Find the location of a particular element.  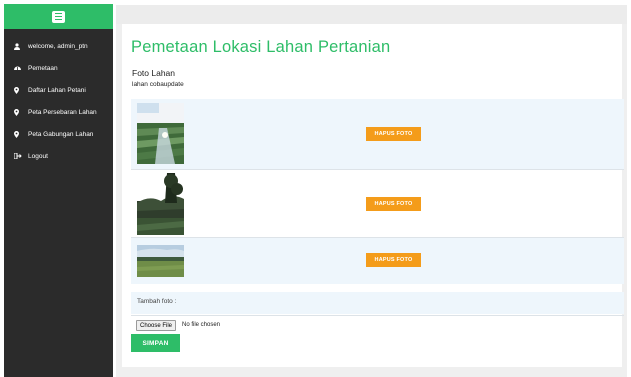

sidebar-item-label: Logout is located at coordinates (38, 156).